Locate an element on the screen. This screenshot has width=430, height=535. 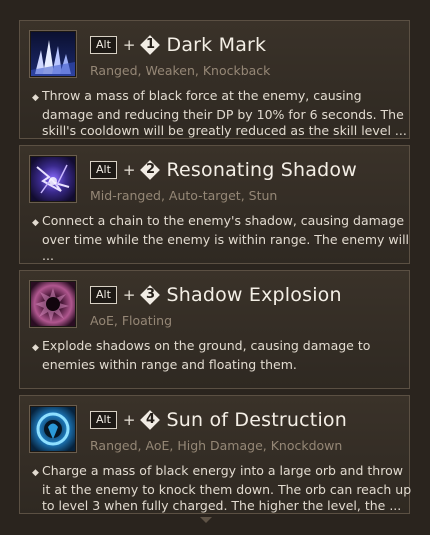
hotkey-combo: Alt + 2 Resonating Shadow is located at coordinates (223, 170).